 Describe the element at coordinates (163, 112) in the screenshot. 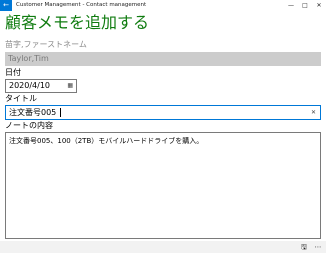

I see `title-input: 注文番号005 ✕` at that location.